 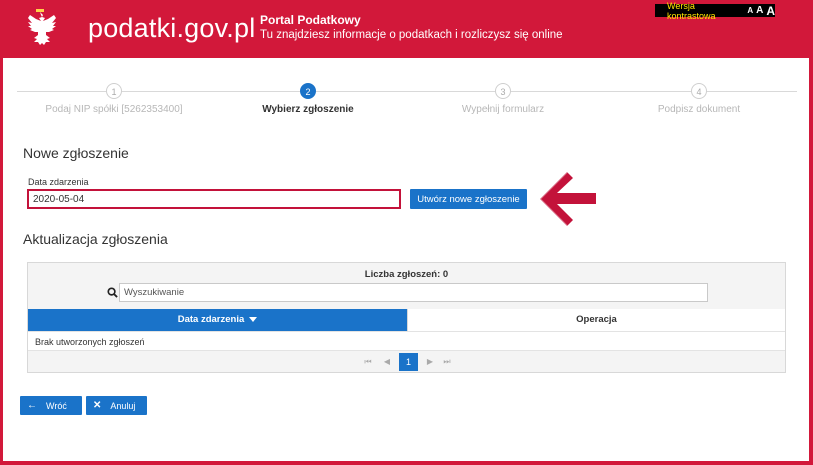 I want to click on report-count: Liczba zgłoszeń: 0, so click(x=406, y=274).